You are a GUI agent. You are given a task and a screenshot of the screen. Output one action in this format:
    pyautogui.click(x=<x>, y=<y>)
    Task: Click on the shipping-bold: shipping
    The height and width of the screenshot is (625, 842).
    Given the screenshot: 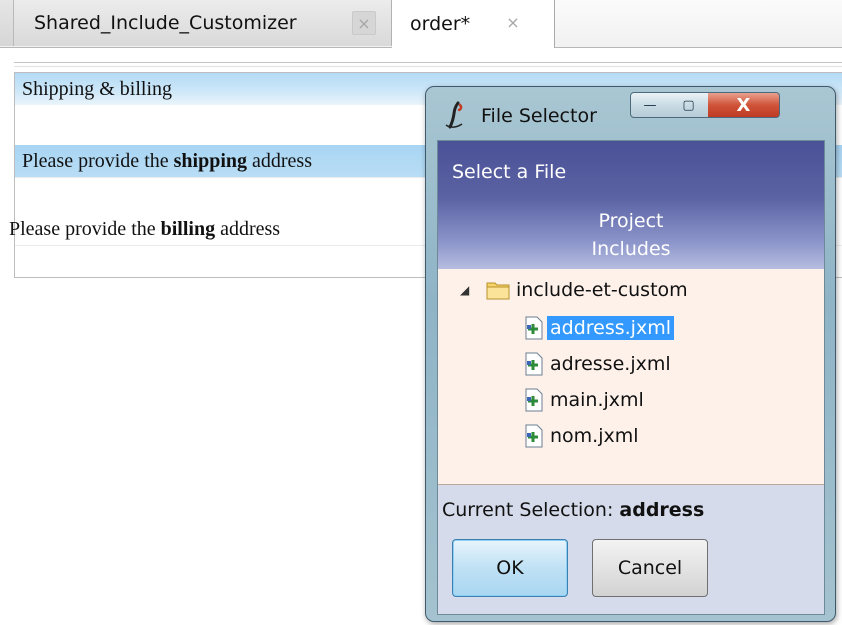 What is the action you would take?
    pyautogui.click(x=210, y=161)
    